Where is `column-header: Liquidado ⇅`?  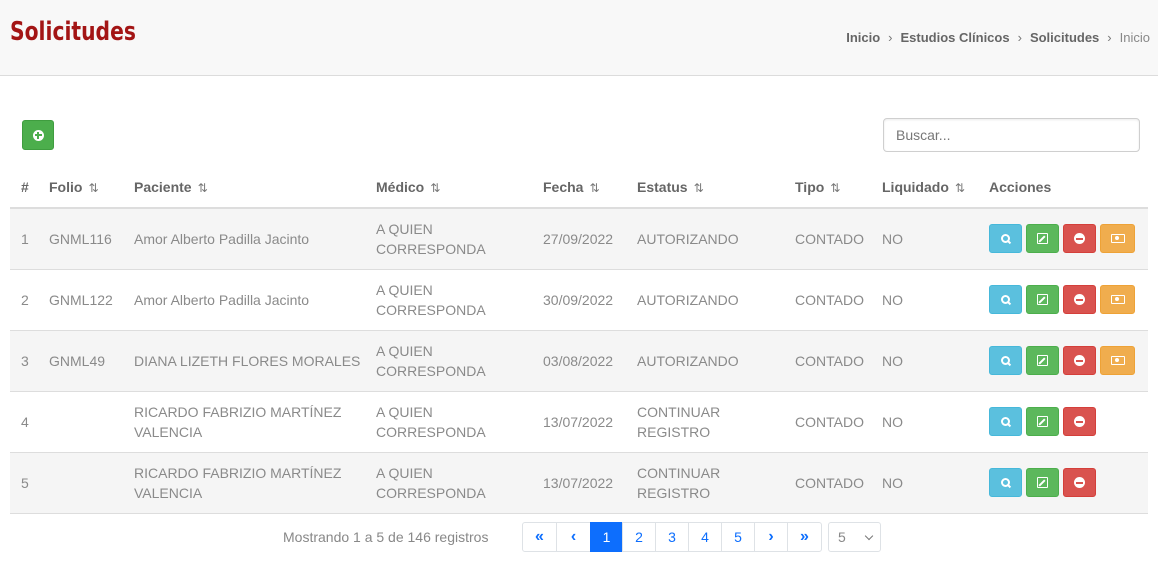 column-header: Liquidado ⇅ is located at coordinates (924, 187).